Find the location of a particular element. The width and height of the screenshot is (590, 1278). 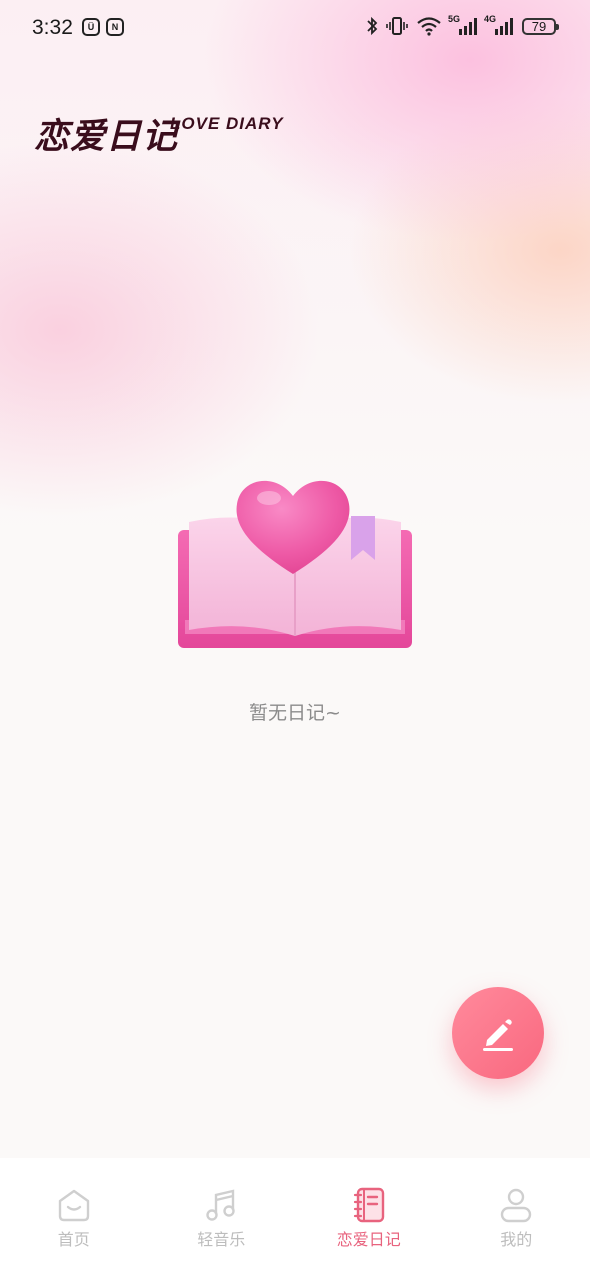

bluetooth-icon is located at coordinates (372, 26).